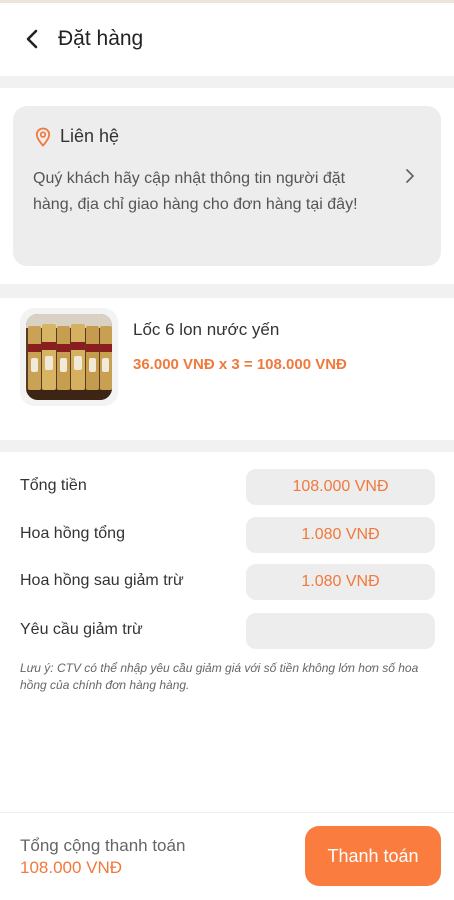  Describe the element at coordinates (340, 582) in the screenshot. I see `commission-after-deduction-value: 1.080 VNĐ` at that location.